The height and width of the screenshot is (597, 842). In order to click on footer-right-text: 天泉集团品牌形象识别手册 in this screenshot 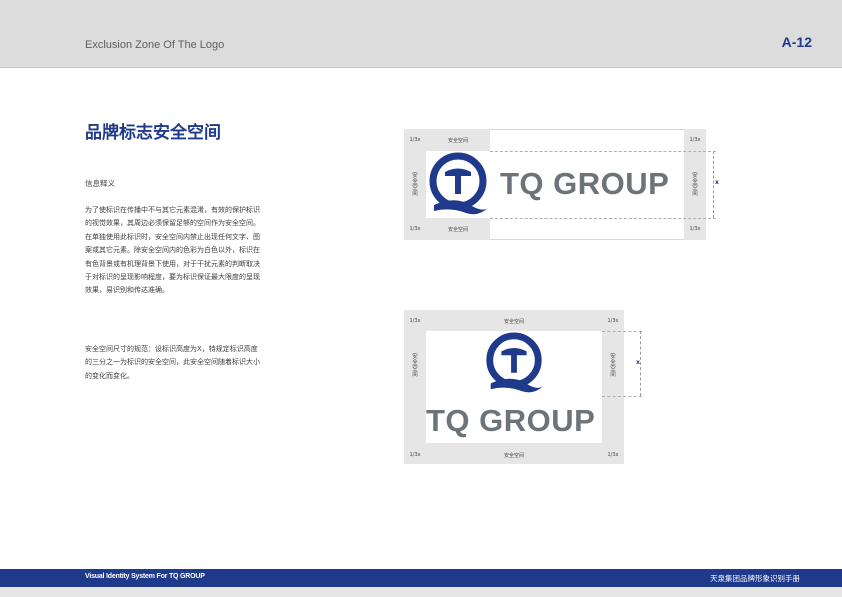, I will do `click(755, 578)`.